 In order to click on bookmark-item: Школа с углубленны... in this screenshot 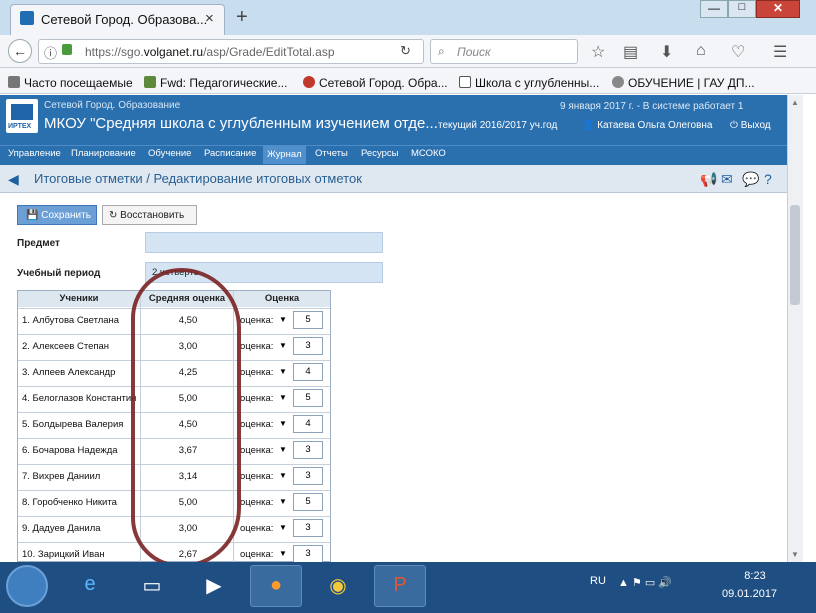, I will do `click(537, 83)`.